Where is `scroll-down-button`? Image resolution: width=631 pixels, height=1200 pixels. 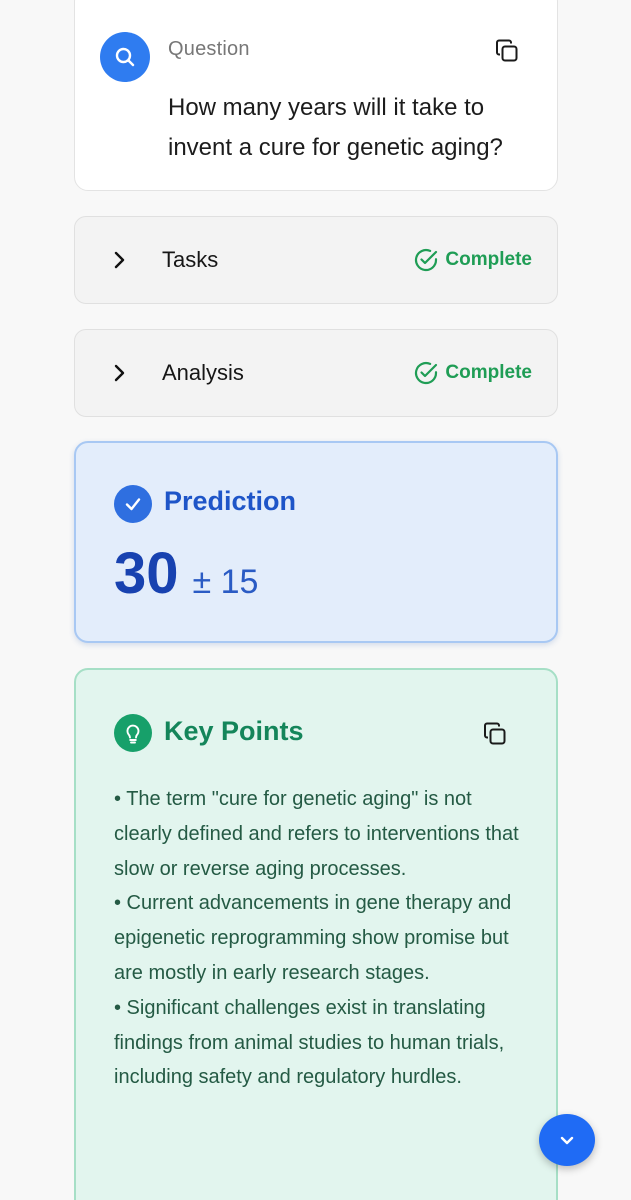 scroll-down-button is located at coordinates (567, 1140).